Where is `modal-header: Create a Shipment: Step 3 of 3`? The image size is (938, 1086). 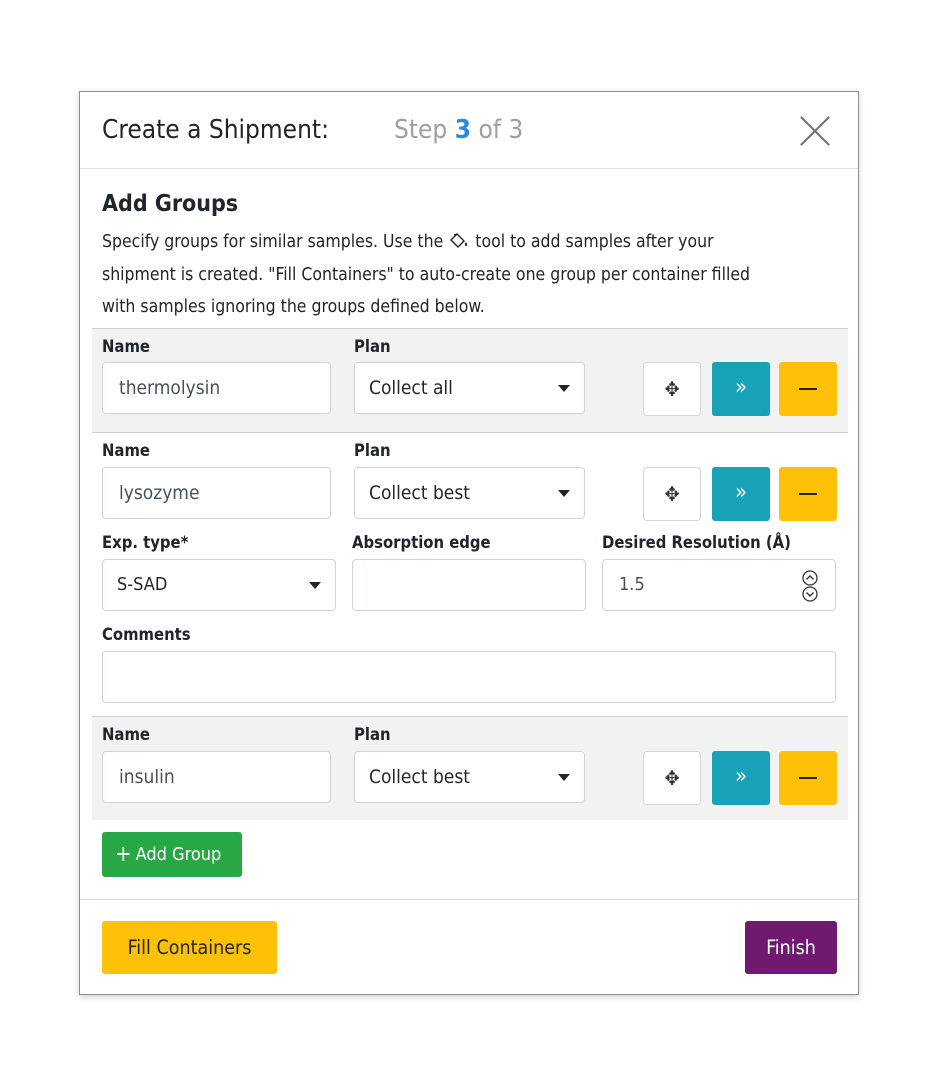 modal-header: Create a Shipment: Step 3 of 3 is located at coordinates (469, 130).